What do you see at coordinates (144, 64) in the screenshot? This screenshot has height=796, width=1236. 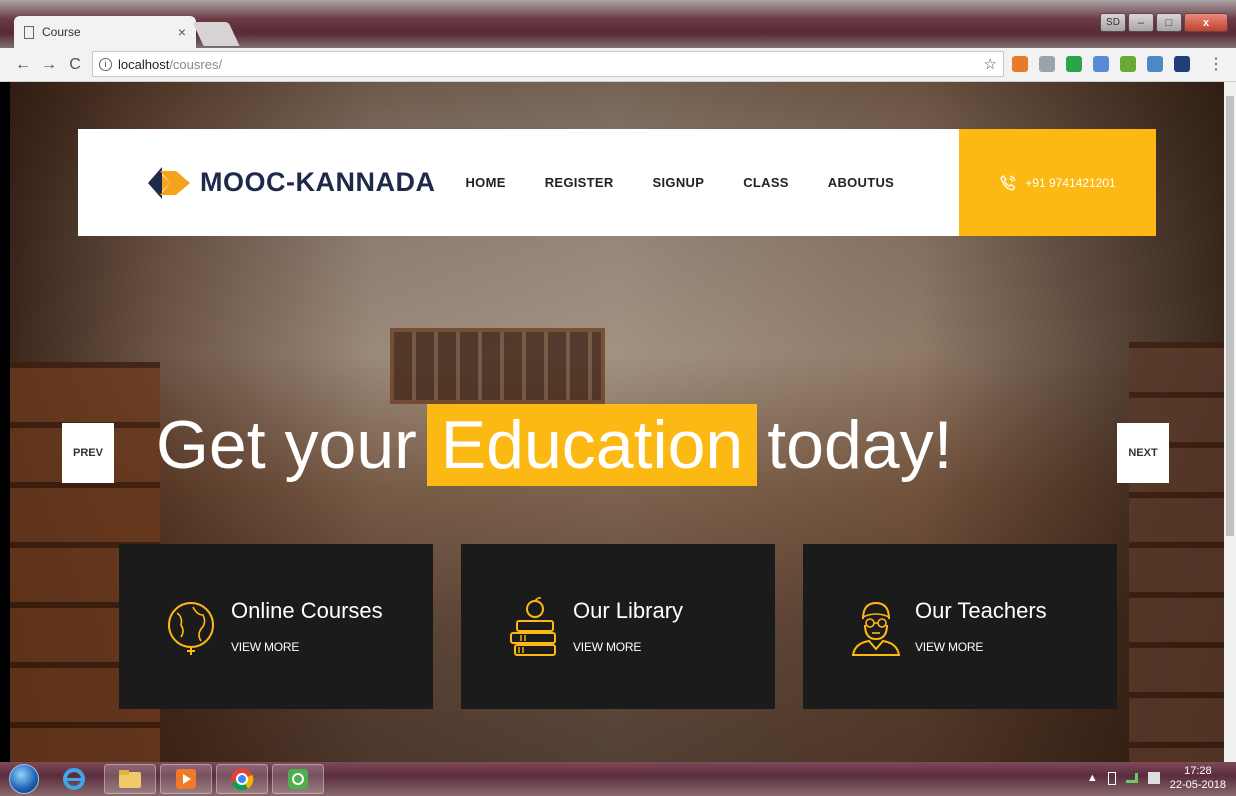 I see `url-host: localhost` at bounding box center [144, 64].